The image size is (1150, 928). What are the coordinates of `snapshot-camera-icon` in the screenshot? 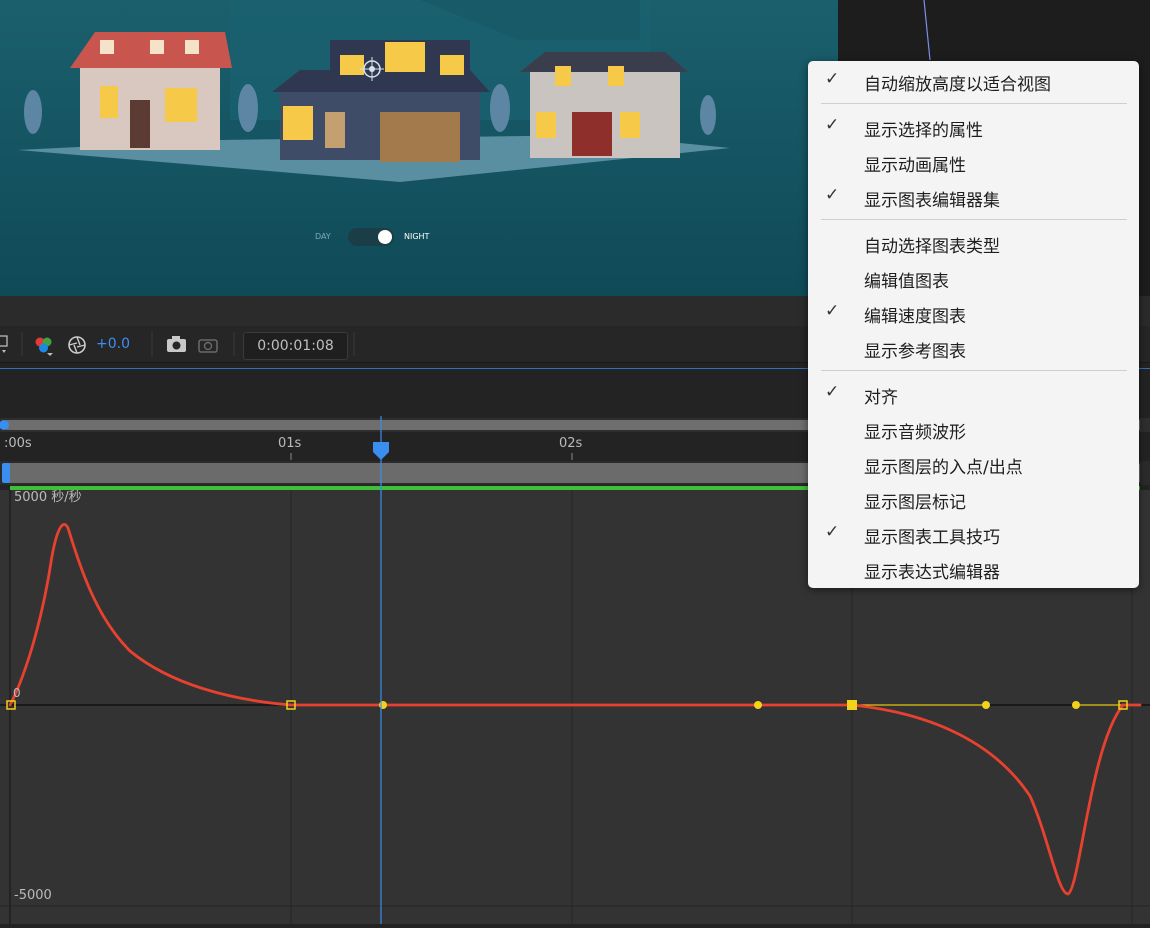 It's located at (176, 344).